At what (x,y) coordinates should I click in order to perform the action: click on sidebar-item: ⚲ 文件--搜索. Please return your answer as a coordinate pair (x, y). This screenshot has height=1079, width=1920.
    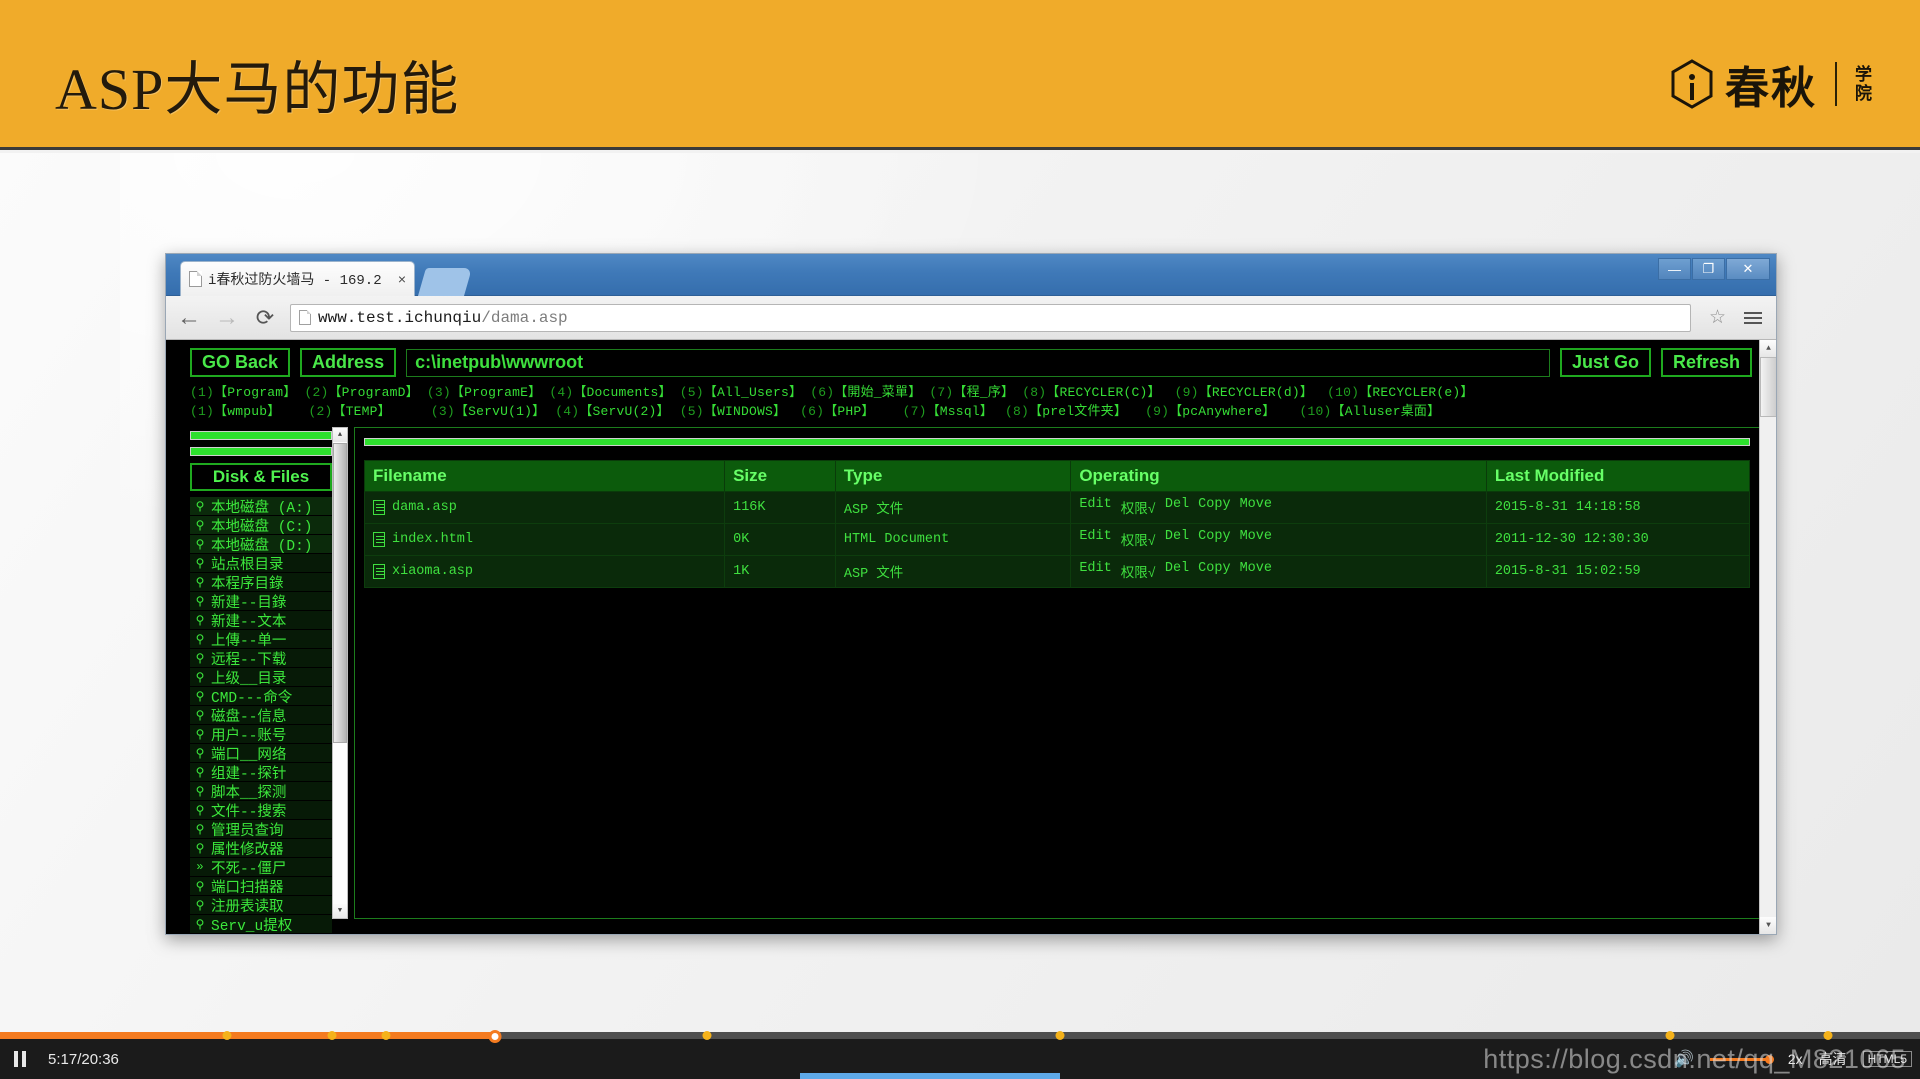
    Looking at the image, I should click on (261, 811).